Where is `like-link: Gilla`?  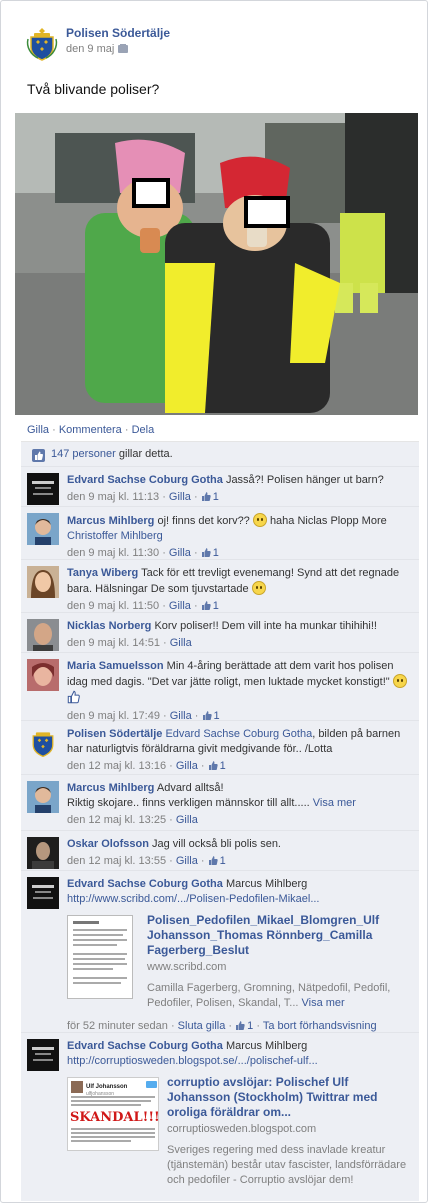 like-link: Gilla is located at coordinates (38, 430).